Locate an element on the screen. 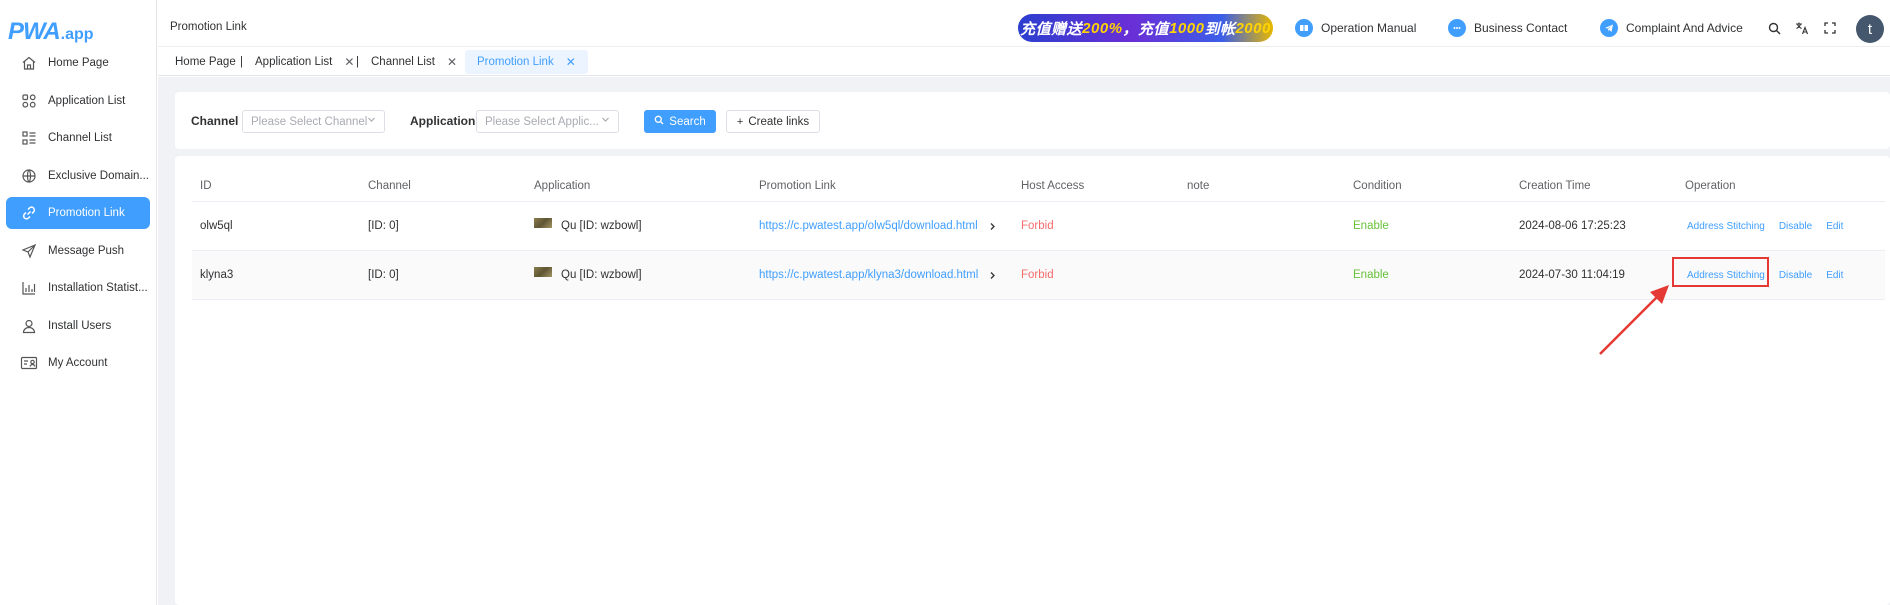  tab-home-page: Home Page is located at coordinates (205, 62).